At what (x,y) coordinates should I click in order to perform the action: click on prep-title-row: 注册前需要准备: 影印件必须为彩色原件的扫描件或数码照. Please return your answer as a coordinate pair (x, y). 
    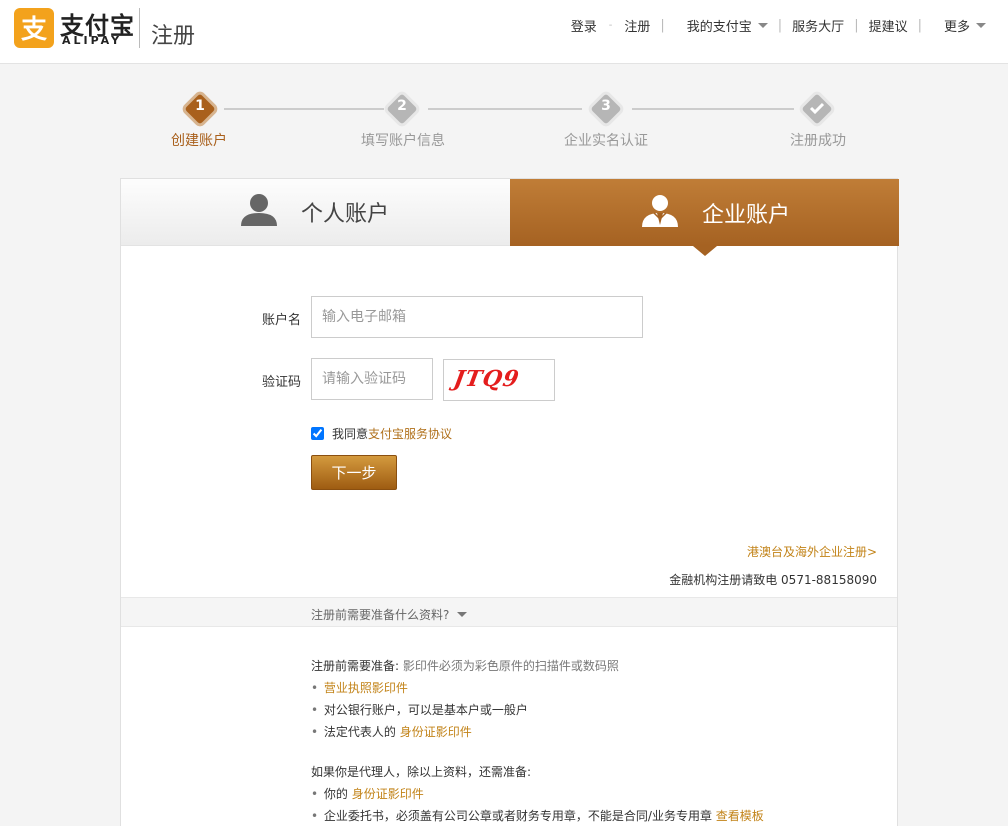
    Looking at the image, I should click on (537, 666).